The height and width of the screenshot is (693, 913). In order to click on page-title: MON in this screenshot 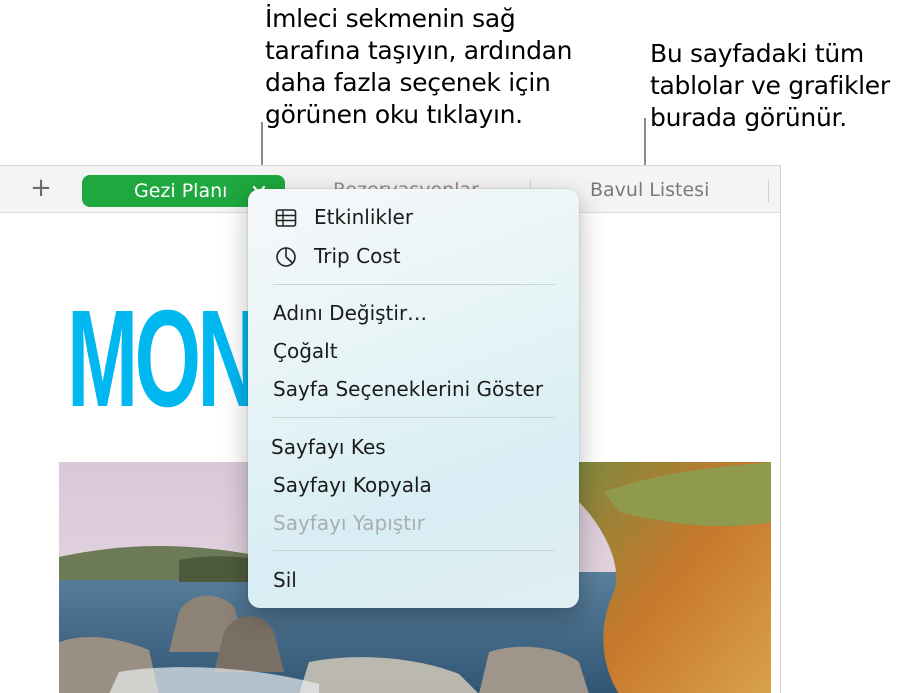, I will do `click(163, 359)`.